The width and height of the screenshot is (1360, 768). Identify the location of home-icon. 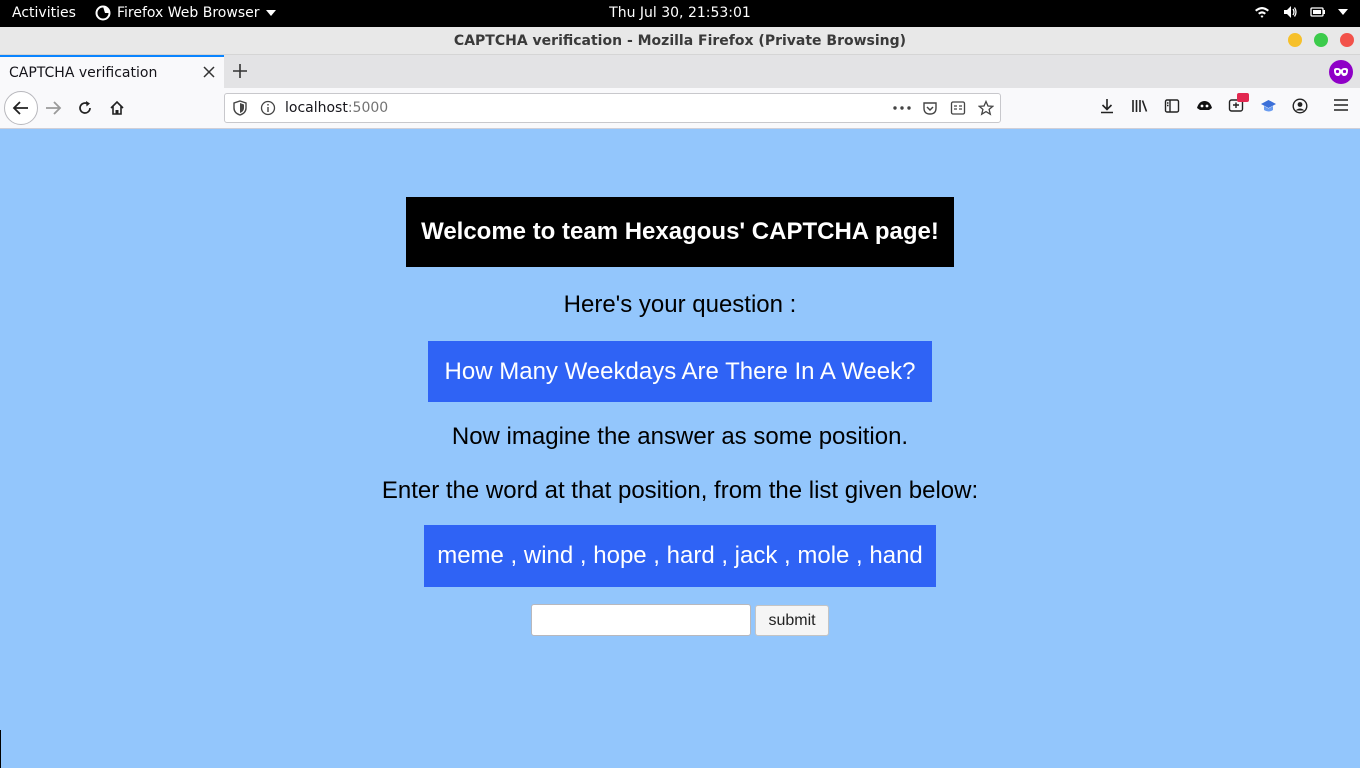
(117, 107).